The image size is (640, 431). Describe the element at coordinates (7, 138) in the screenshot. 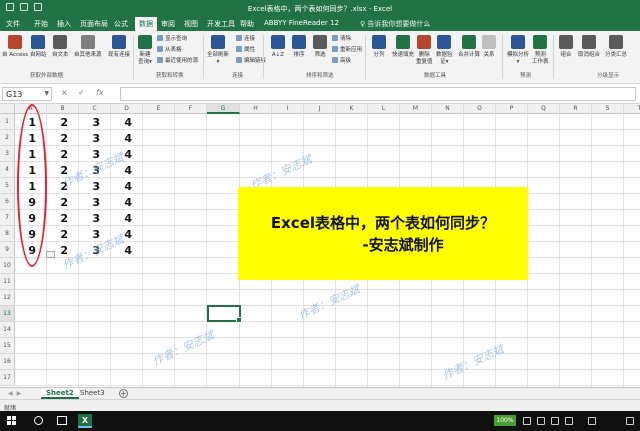

I see `row-header-2: 2` at that location.